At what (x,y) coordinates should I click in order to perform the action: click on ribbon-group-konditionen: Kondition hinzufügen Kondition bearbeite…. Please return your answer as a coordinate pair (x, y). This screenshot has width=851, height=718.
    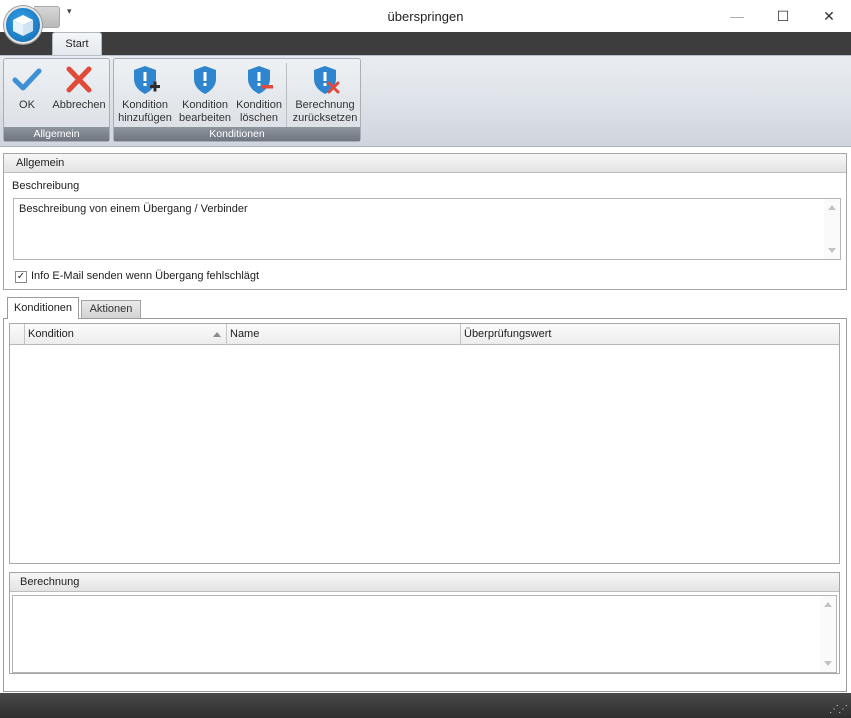
    Looking at the image, I should click on (237, 100).